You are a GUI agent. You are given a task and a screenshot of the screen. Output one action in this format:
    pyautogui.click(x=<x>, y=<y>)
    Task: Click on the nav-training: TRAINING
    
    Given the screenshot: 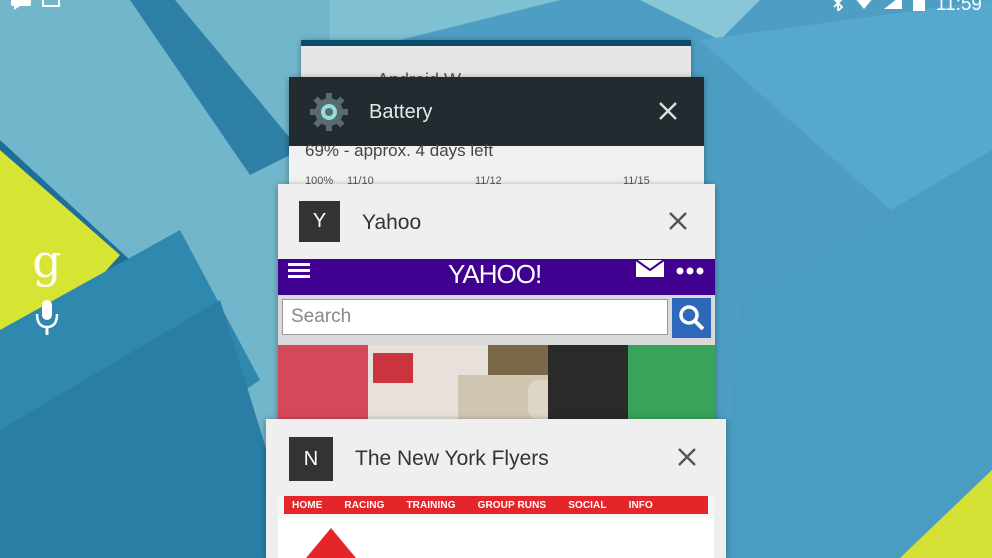 What is the action you would take?
    pyautogui.click(x=430, y=505)
    